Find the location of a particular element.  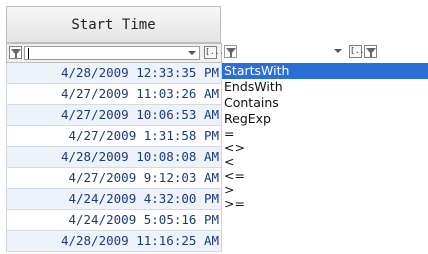

operator-option-less-or-equal: <= is located at coordinates (325, 176).